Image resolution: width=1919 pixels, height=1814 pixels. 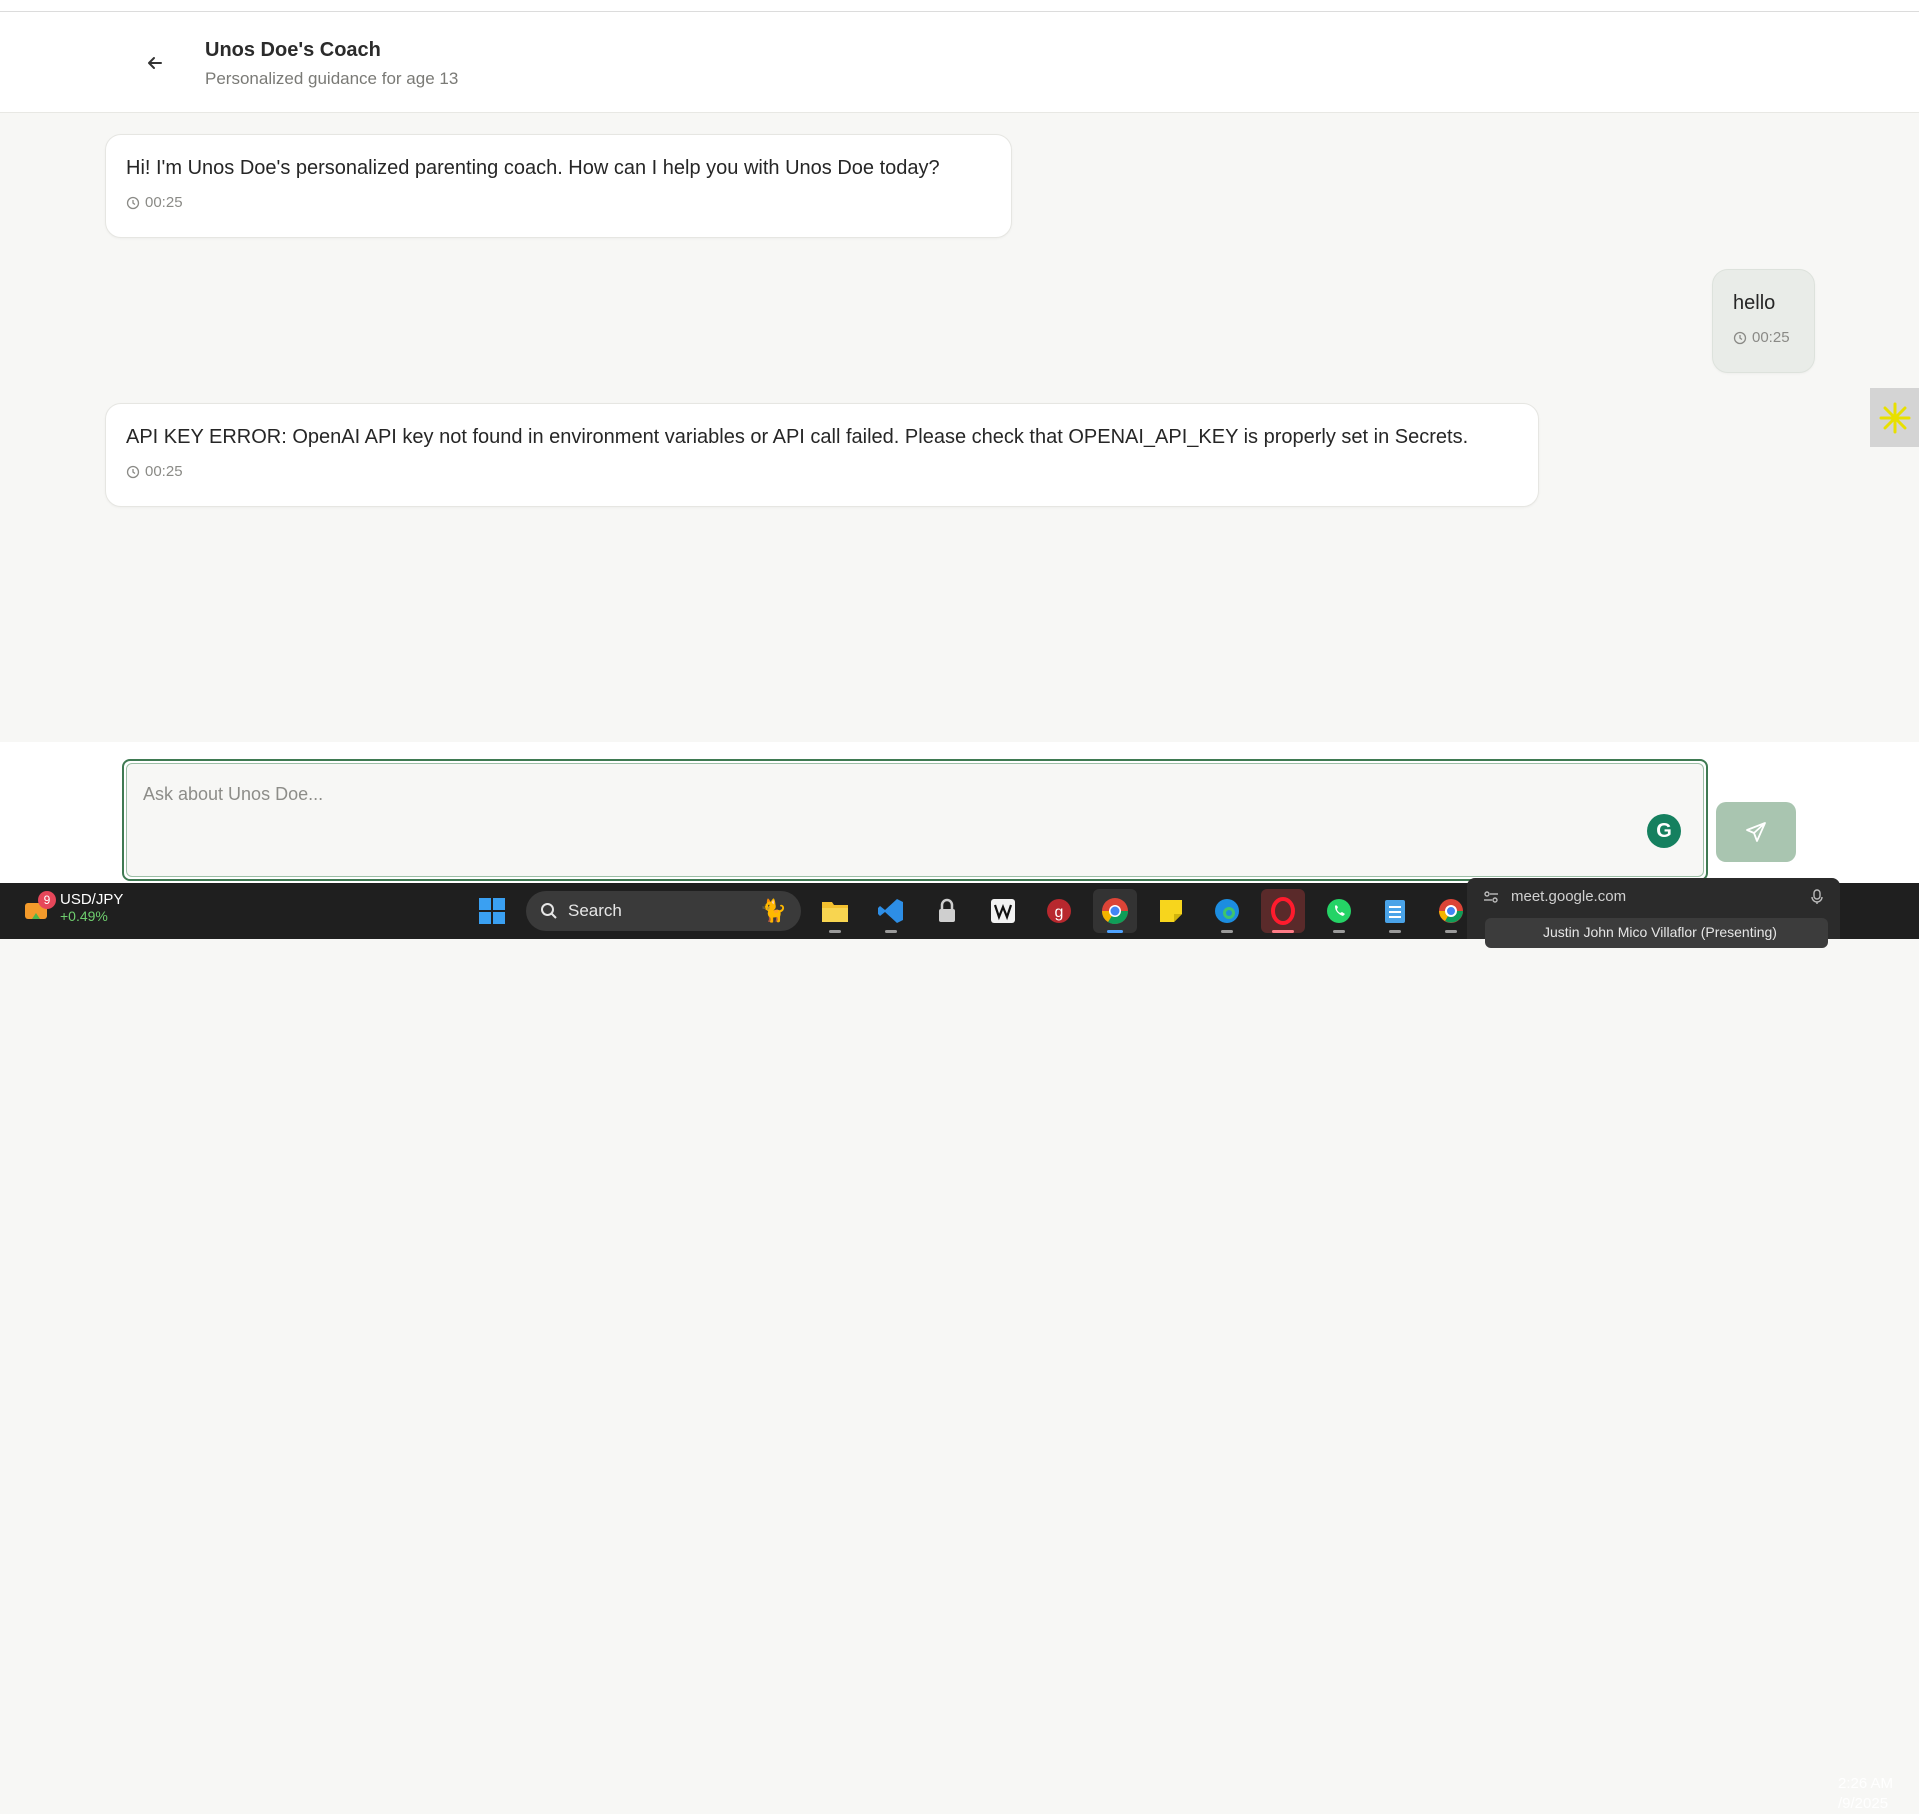 What do you see at coordinates (773, 910) in the screenshot?
I see `cat-icon: 🐈` at bounding box center [773, 910].